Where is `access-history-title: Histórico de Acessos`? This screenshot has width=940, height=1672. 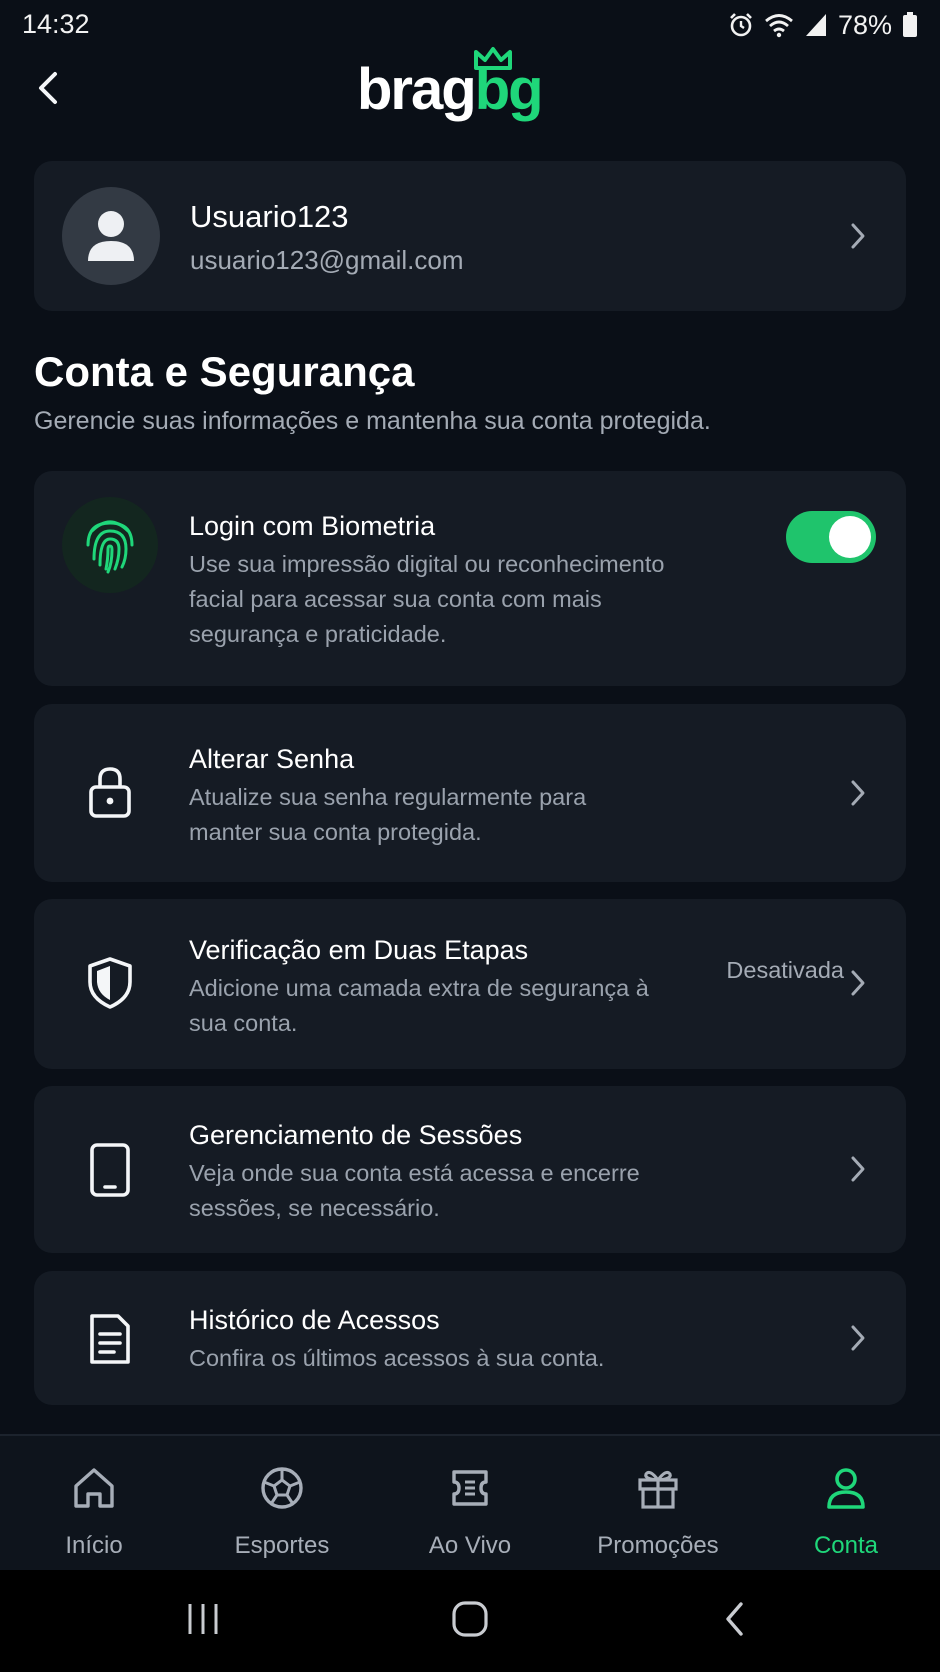 access-history-title: Histórico de Acessos is located at coordinates (314, 1320).